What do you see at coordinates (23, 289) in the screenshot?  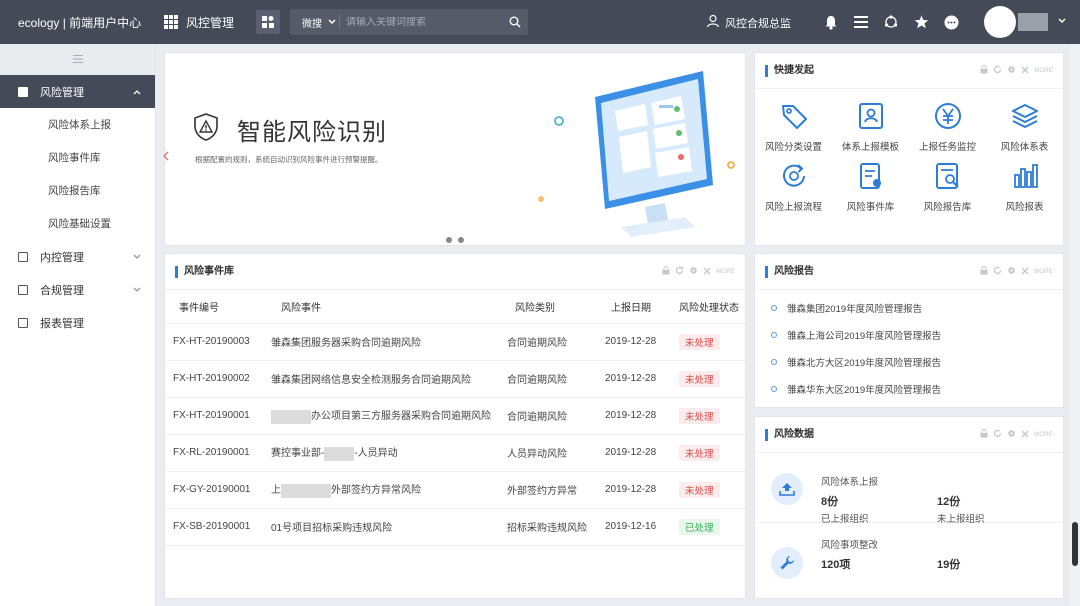 I see `folder-icon` at bounding box center [23, 289].